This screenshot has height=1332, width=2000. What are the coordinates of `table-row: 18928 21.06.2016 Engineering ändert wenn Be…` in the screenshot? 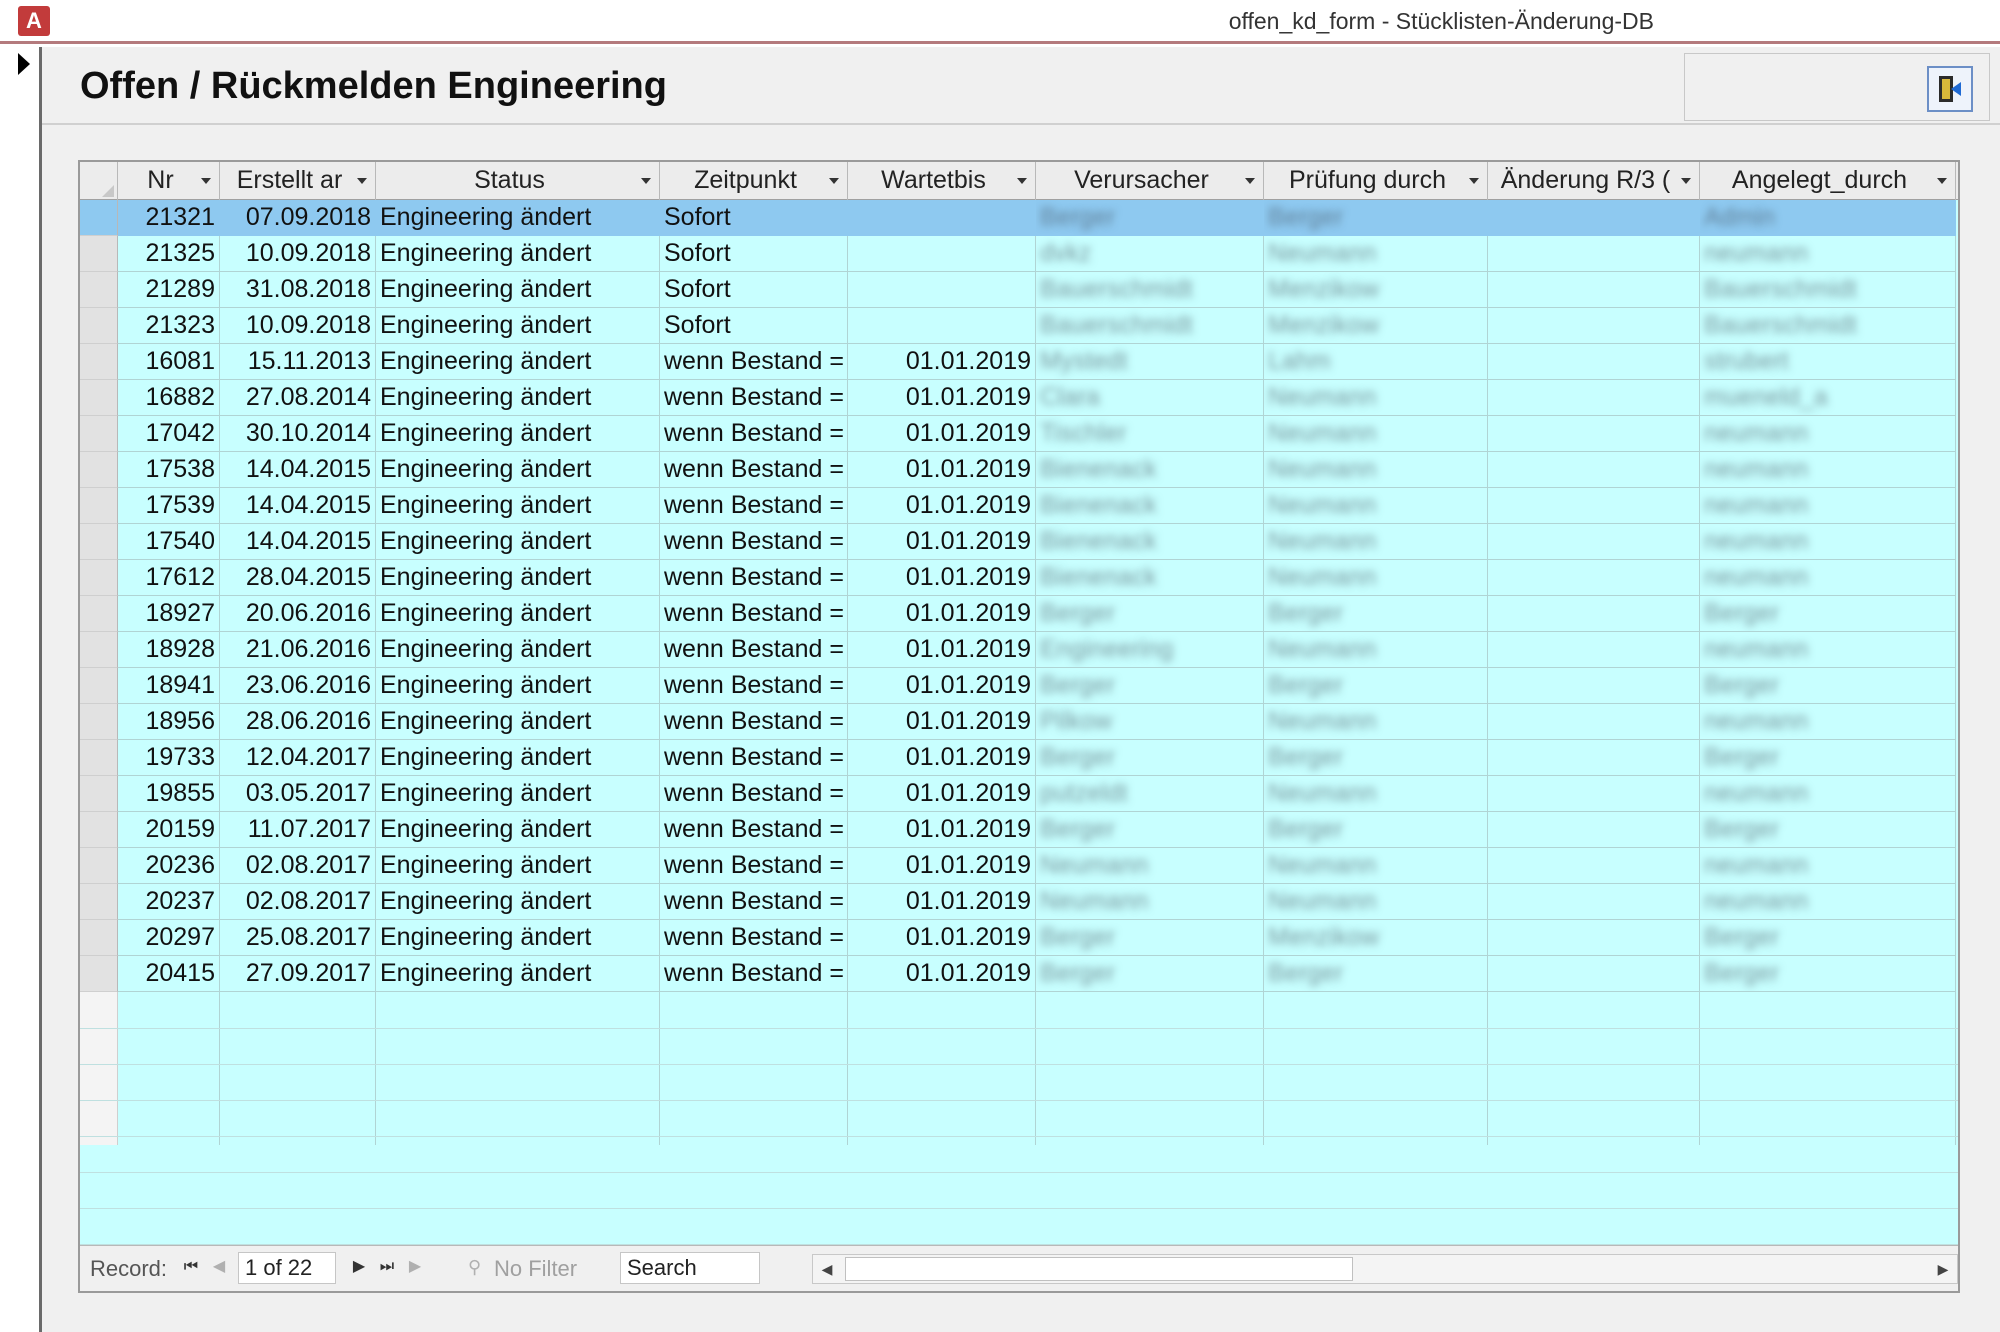 It's located at (1019, 650).